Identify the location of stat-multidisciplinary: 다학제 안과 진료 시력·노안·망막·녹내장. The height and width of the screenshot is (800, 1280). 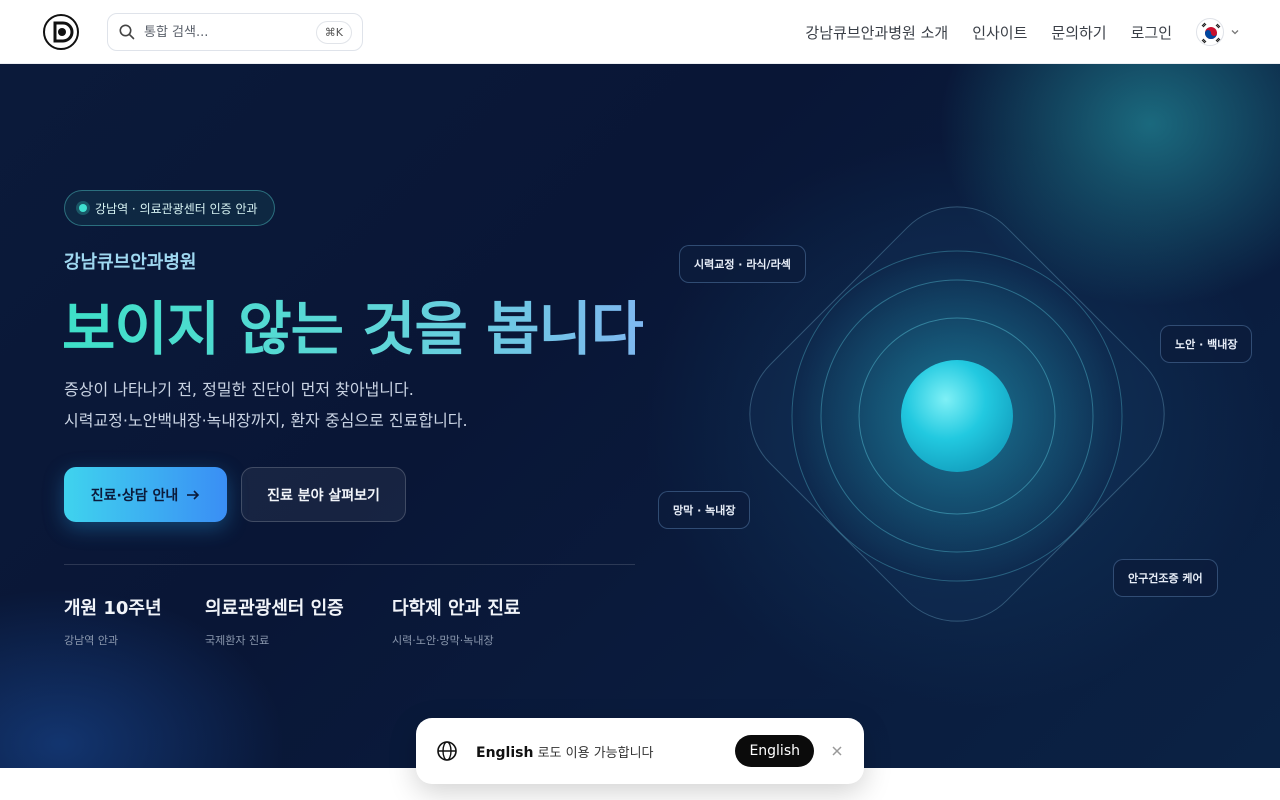
(456, 621).